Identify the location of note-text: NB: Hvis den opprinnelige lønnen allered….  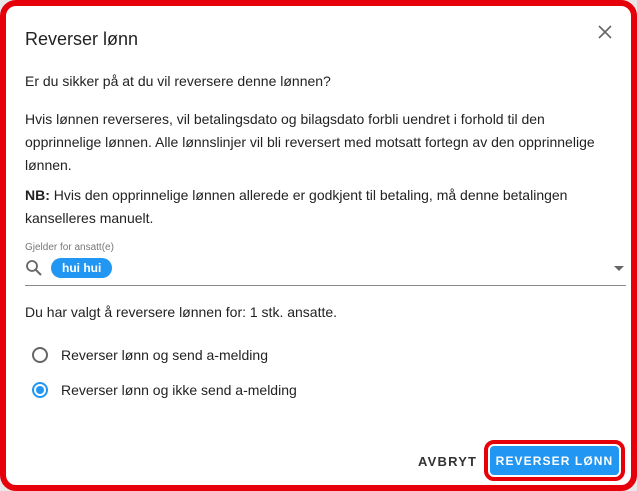
(313, 207).